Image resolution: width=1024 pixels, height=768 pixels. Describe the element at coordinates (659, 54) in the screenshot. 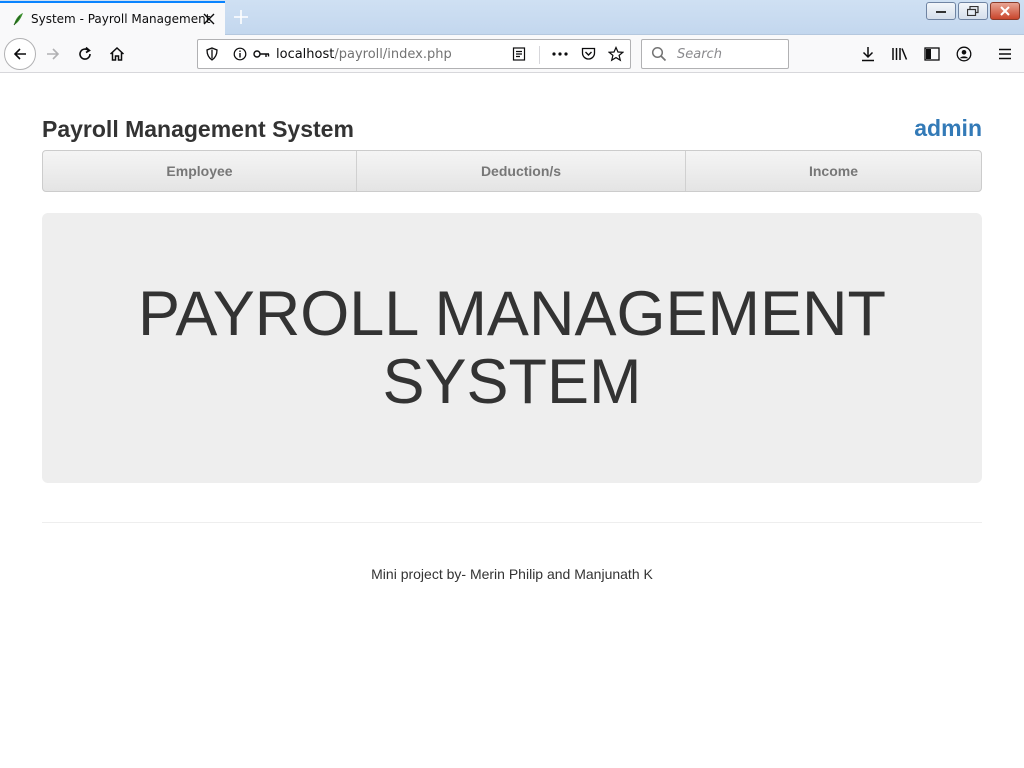

I see `search-icon` at that location.